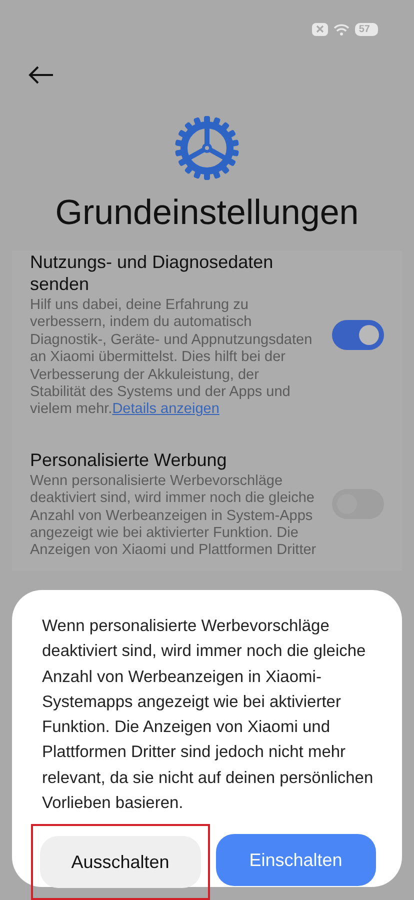 The height and width of the screenshot is (900, 414). Describe the element at coordinates (358, 335) in the screenshot. I see `toggle-switch` at that location.